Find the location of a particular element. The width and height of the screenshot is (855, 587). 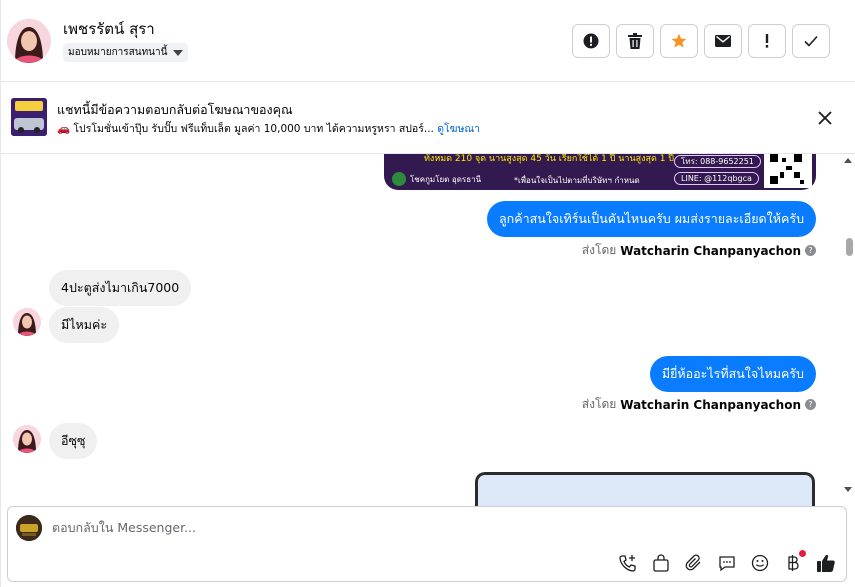

ad-thumbnail is located at coordinates (29, 117).